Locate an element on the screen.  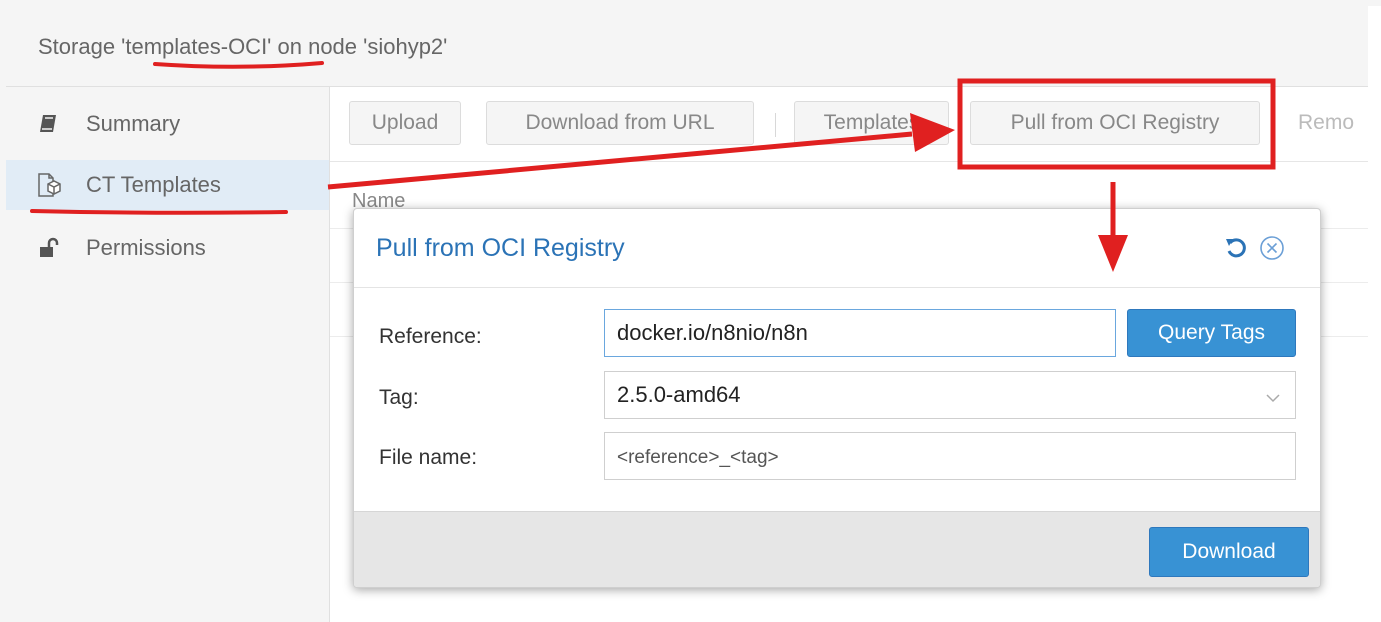
dialog-footer: Download is located at coordinates (837, 549).